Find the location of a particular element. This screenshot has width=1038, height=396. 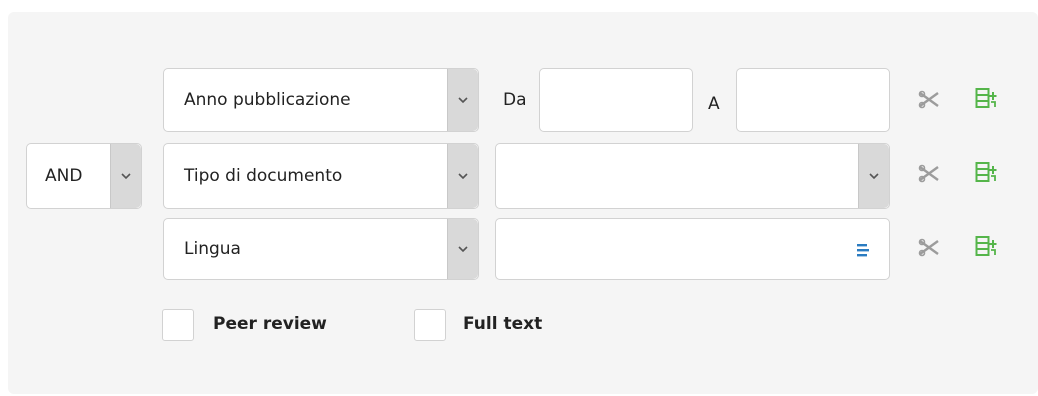

full-text-checkbox is located at coordinates (430, 325).